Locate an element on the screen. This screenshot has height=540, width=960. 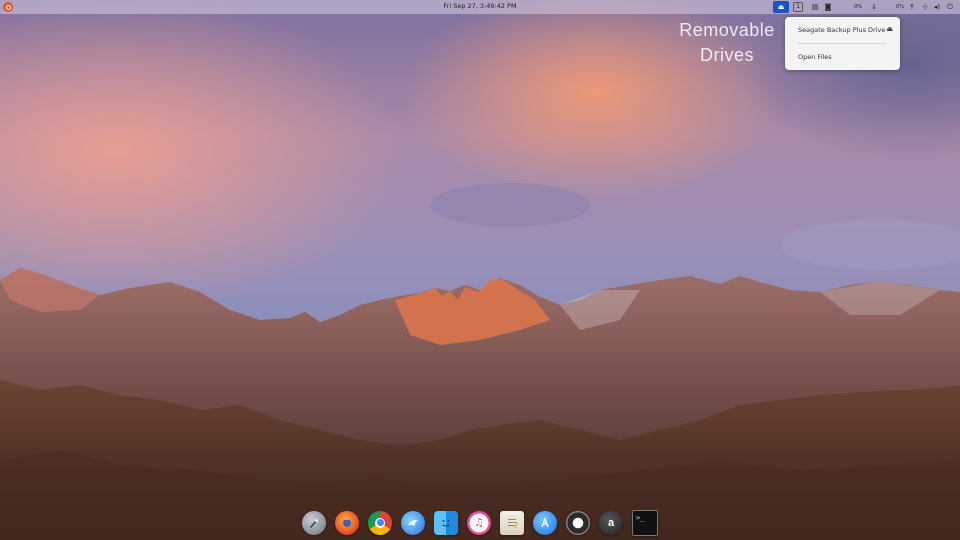
cpu-label: 0% is located at coordinates (858, 7).